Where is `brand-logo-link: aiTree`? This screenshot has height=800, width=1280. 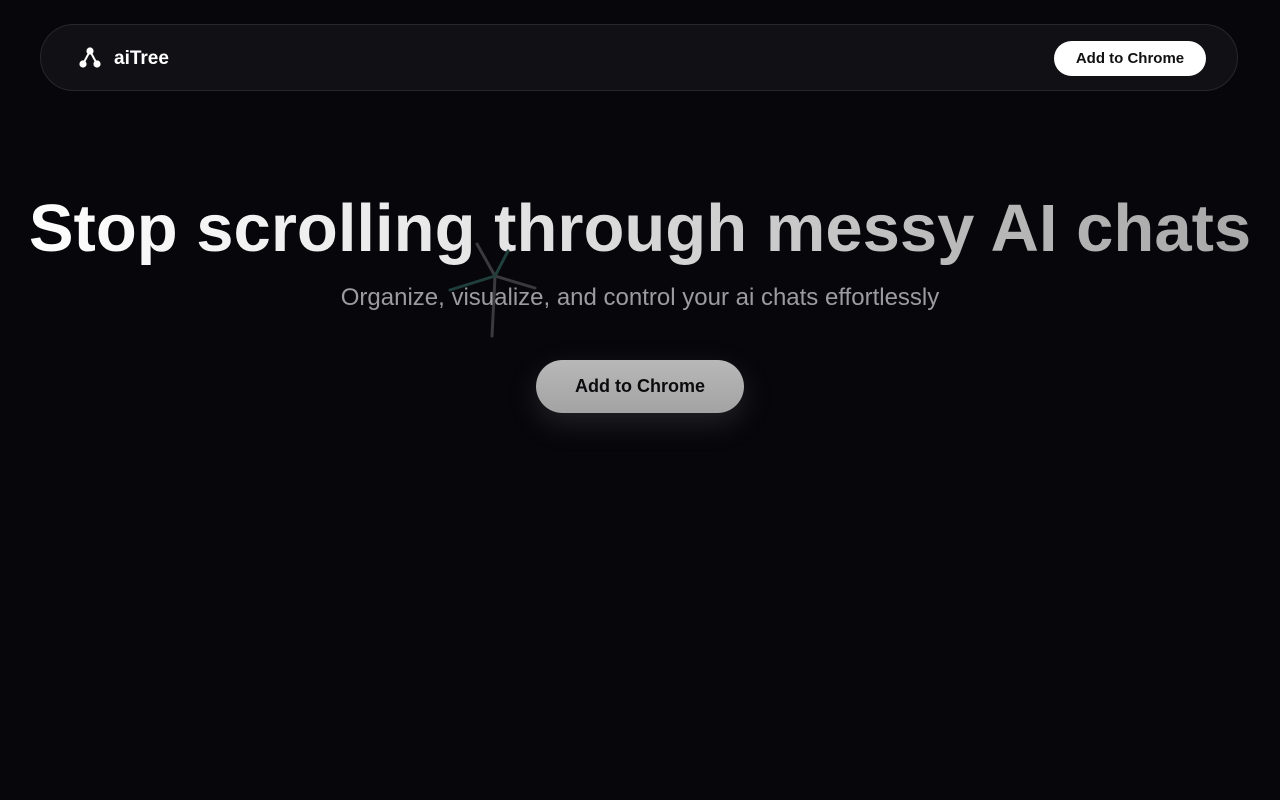
brand-logo-link: aiTree is located at coordinates (123, 58).